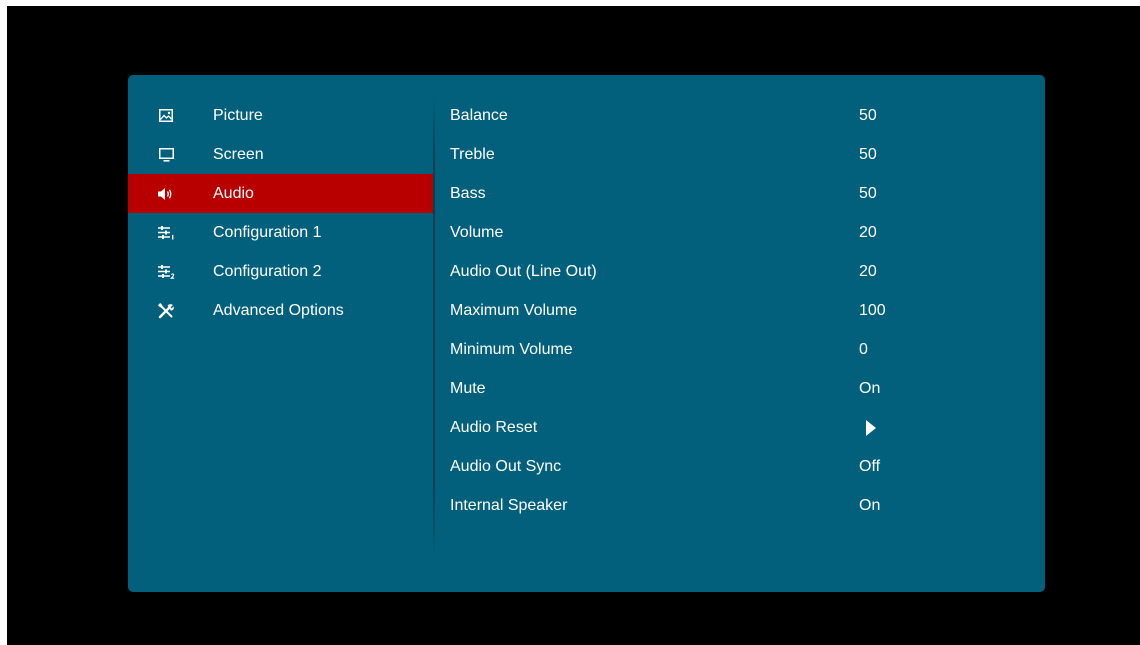 This screenshot has width=1140, height=645. I want to click on screen-icon, so click(166, 155).